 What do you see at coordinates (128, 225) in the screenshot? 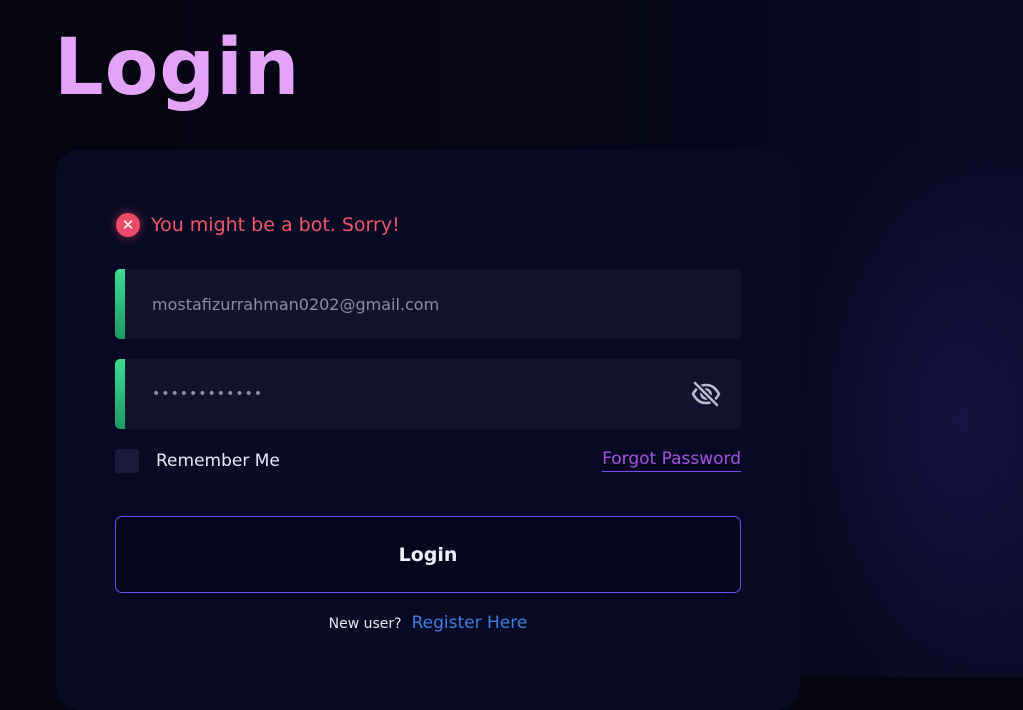
I see `error-x-icon: ✕` at bounding box center [128, 225].